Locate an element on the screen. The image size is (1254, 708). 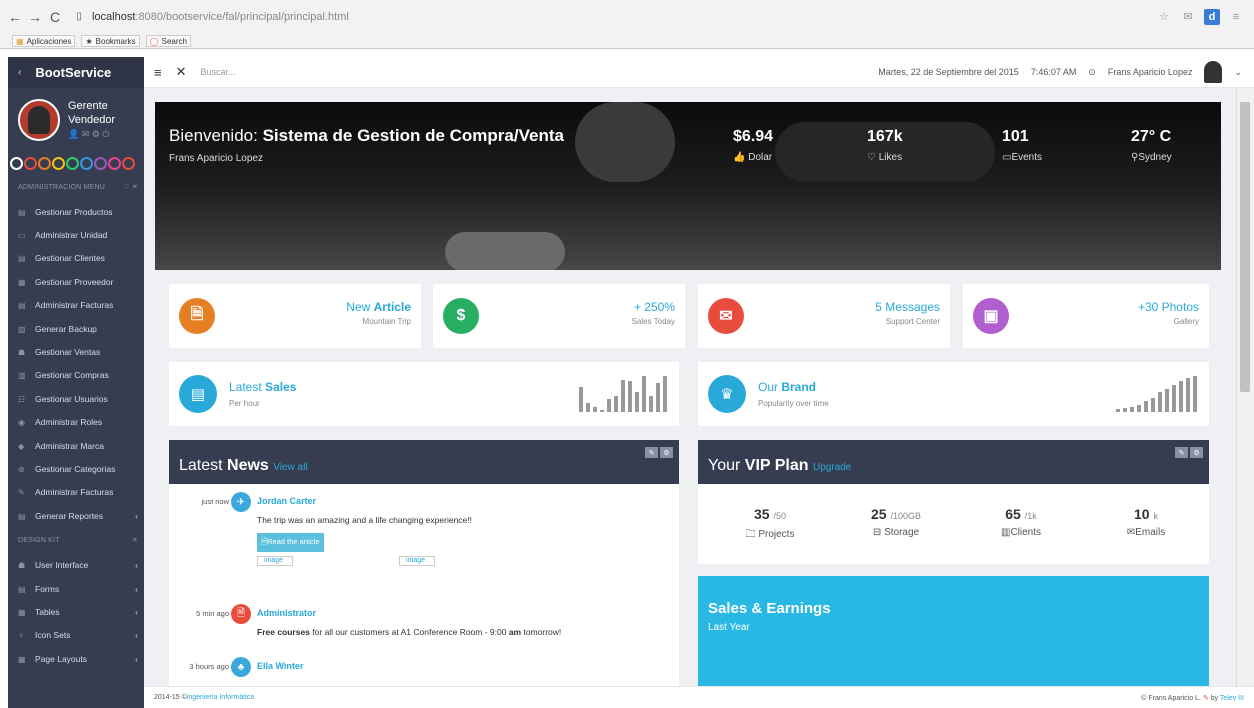
bookmark-search: ◯ Search is located at coordinates (168, 41).